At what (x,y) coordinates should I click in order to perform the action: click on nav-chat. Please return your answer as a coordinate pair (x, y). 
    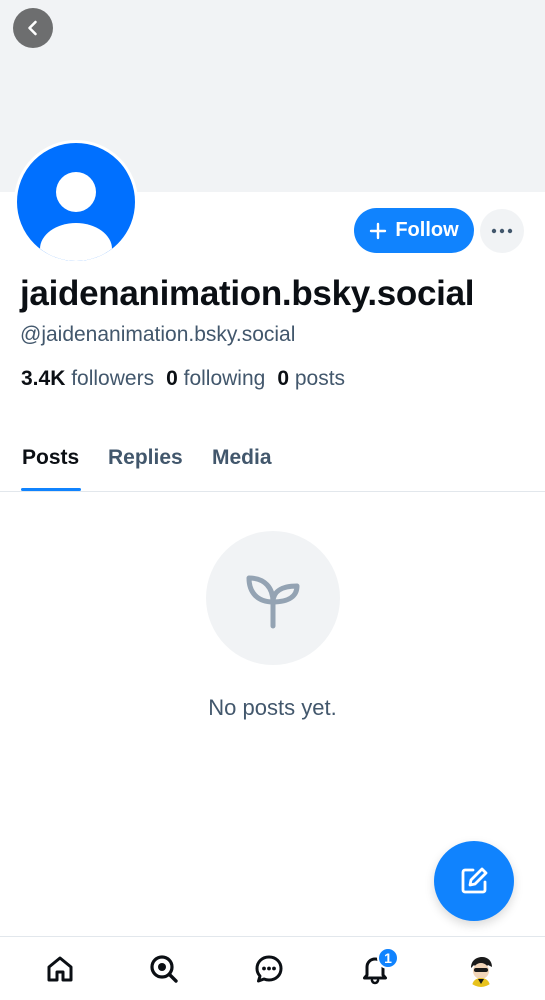
    Looking at the image, I should click on (269, 969).